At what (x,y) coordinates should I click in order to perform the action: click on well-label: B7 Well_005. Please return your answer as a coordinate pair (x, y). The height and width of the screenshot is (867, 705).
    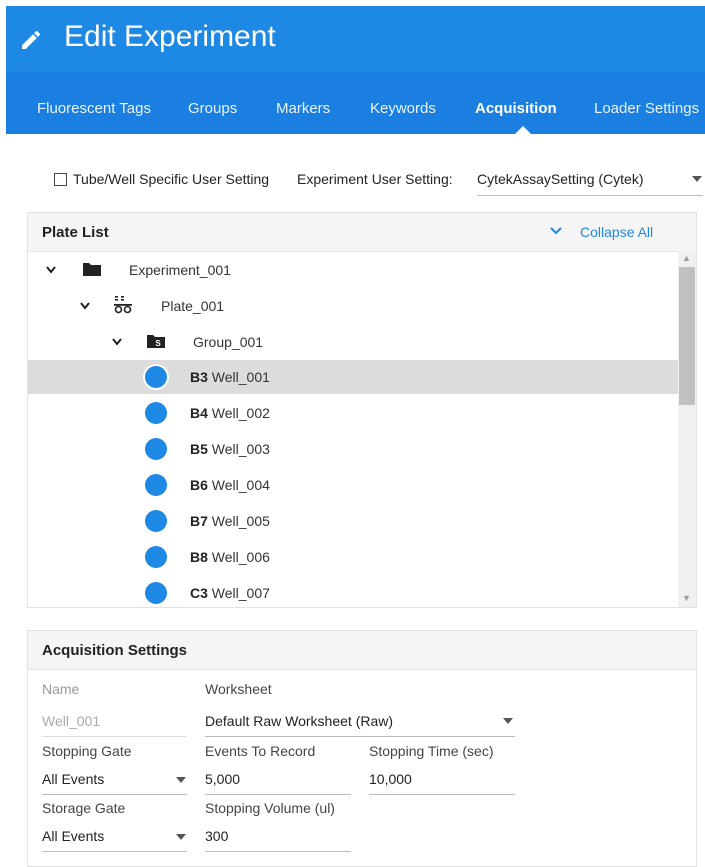
    Looking at the image, I should click on (230, 521).